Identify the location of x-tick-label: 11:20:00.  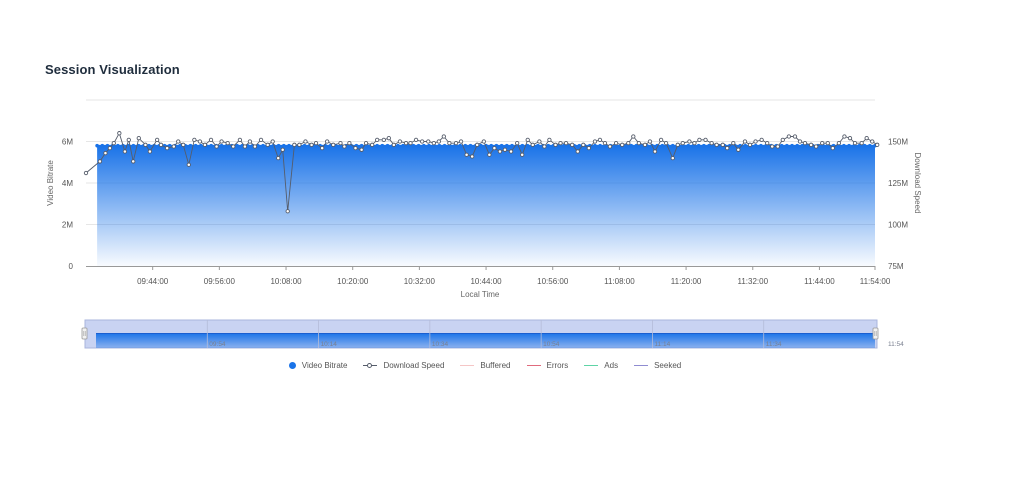
(686, 281).